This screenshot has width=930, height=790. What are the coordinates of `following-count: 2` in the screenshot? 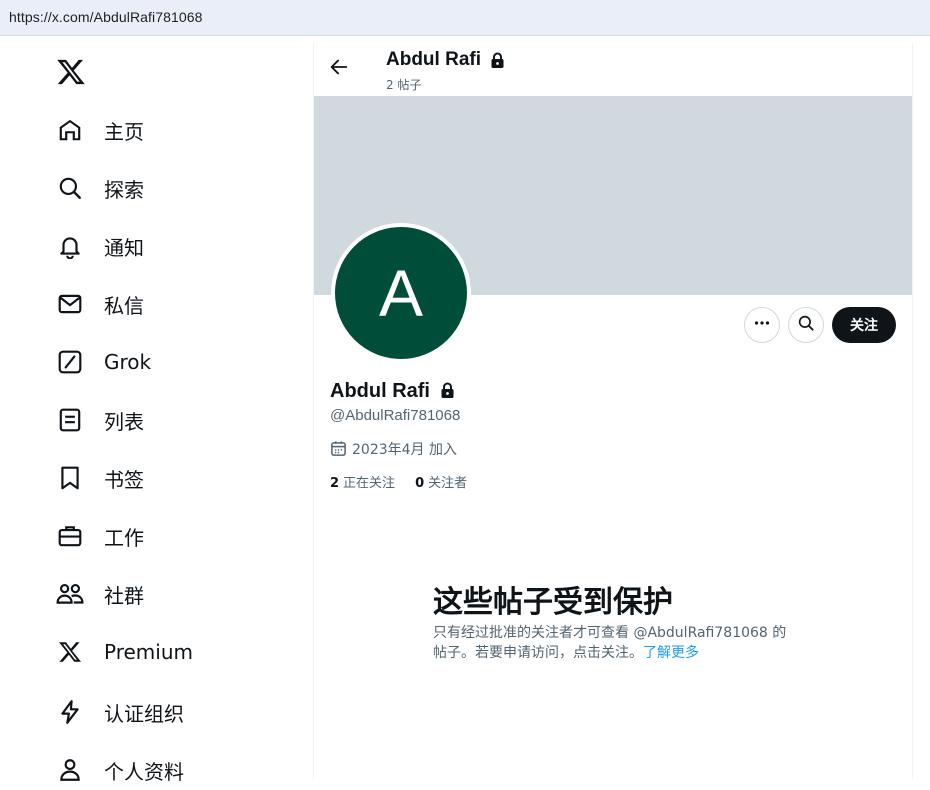 It's located at (335, 483).